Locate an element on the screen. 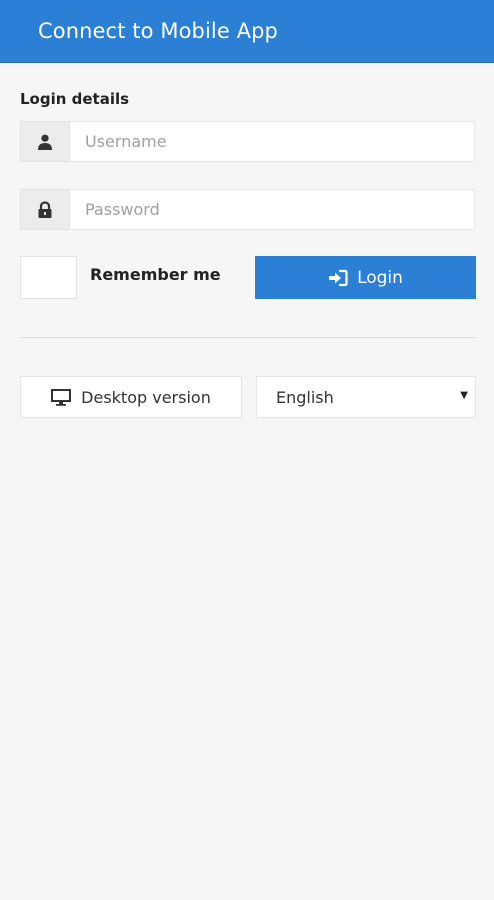  login-details-heading: Login details is located at coordinates (75, 99).